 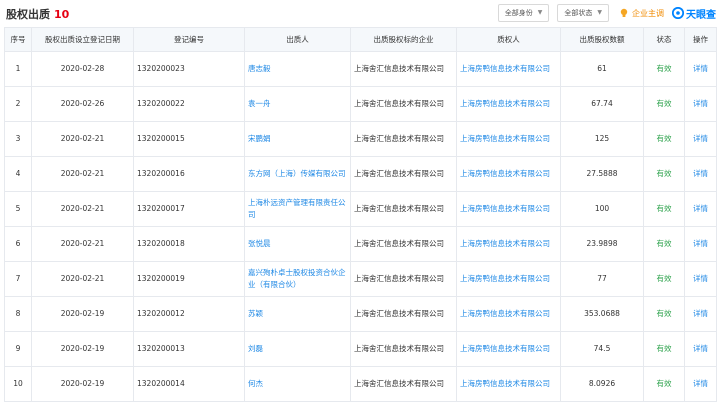 What do you see at coordinates (602, 279) in the screenshot?
I see `pledge-amount: 77` at bounding box center [602, 279].